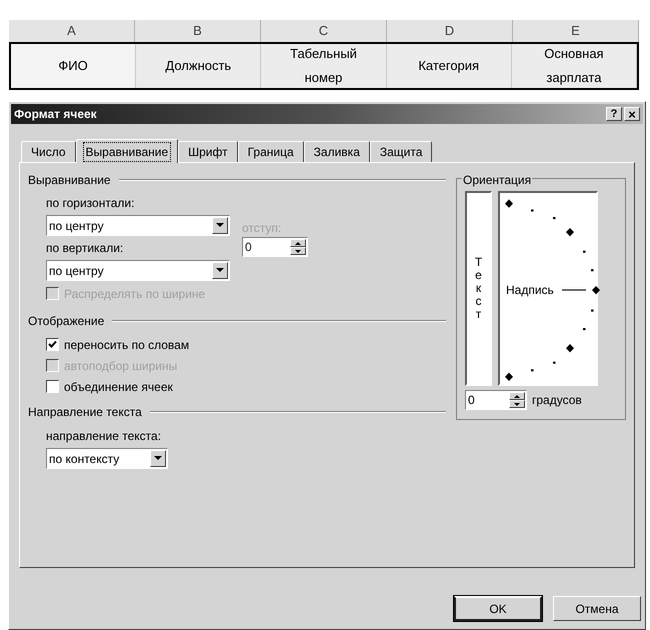 The image size is (650, 630). What do you see at coordinates (271, 151) in the screenshot?
I see `tab: Граница` at bounding box center [271, 151].